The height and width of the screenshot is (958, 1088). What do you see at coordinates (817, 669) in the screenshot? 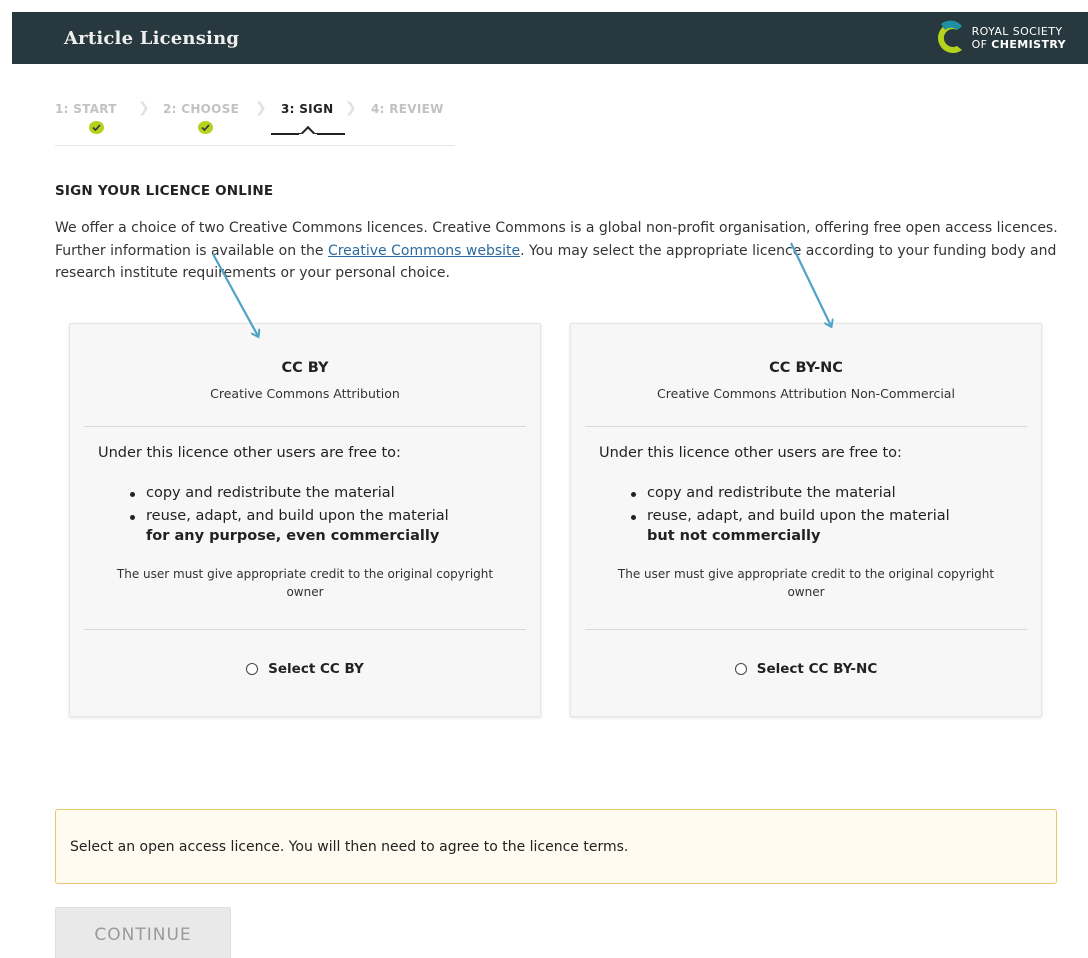
I see `select-cc-by-nc-label: Select CC BY-NC` at bounding box center [817, 669].